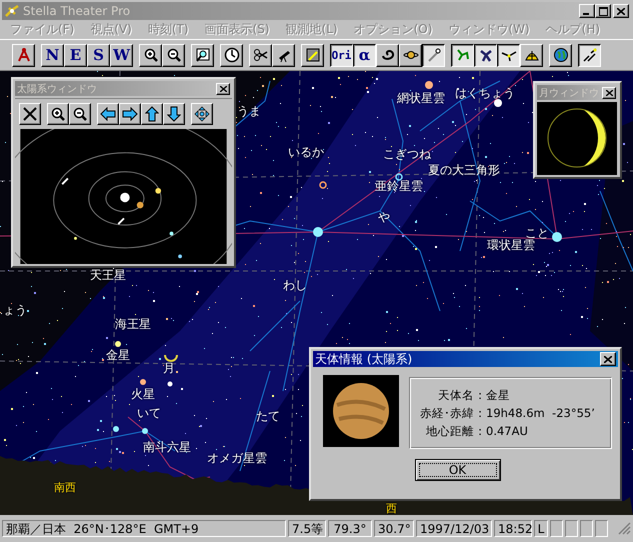  I want to click on meteor-icon, so click(590, 55).